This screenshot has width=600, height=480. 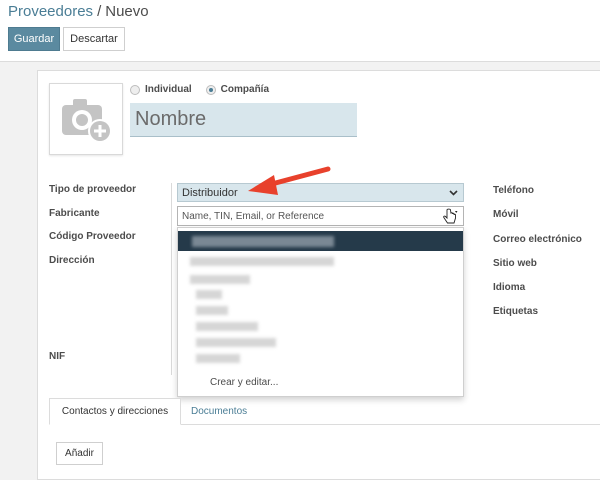 What do you see at coordinates (171, 279) in the screenshot?
I see `field-divider` at bounding box center [171, 279].